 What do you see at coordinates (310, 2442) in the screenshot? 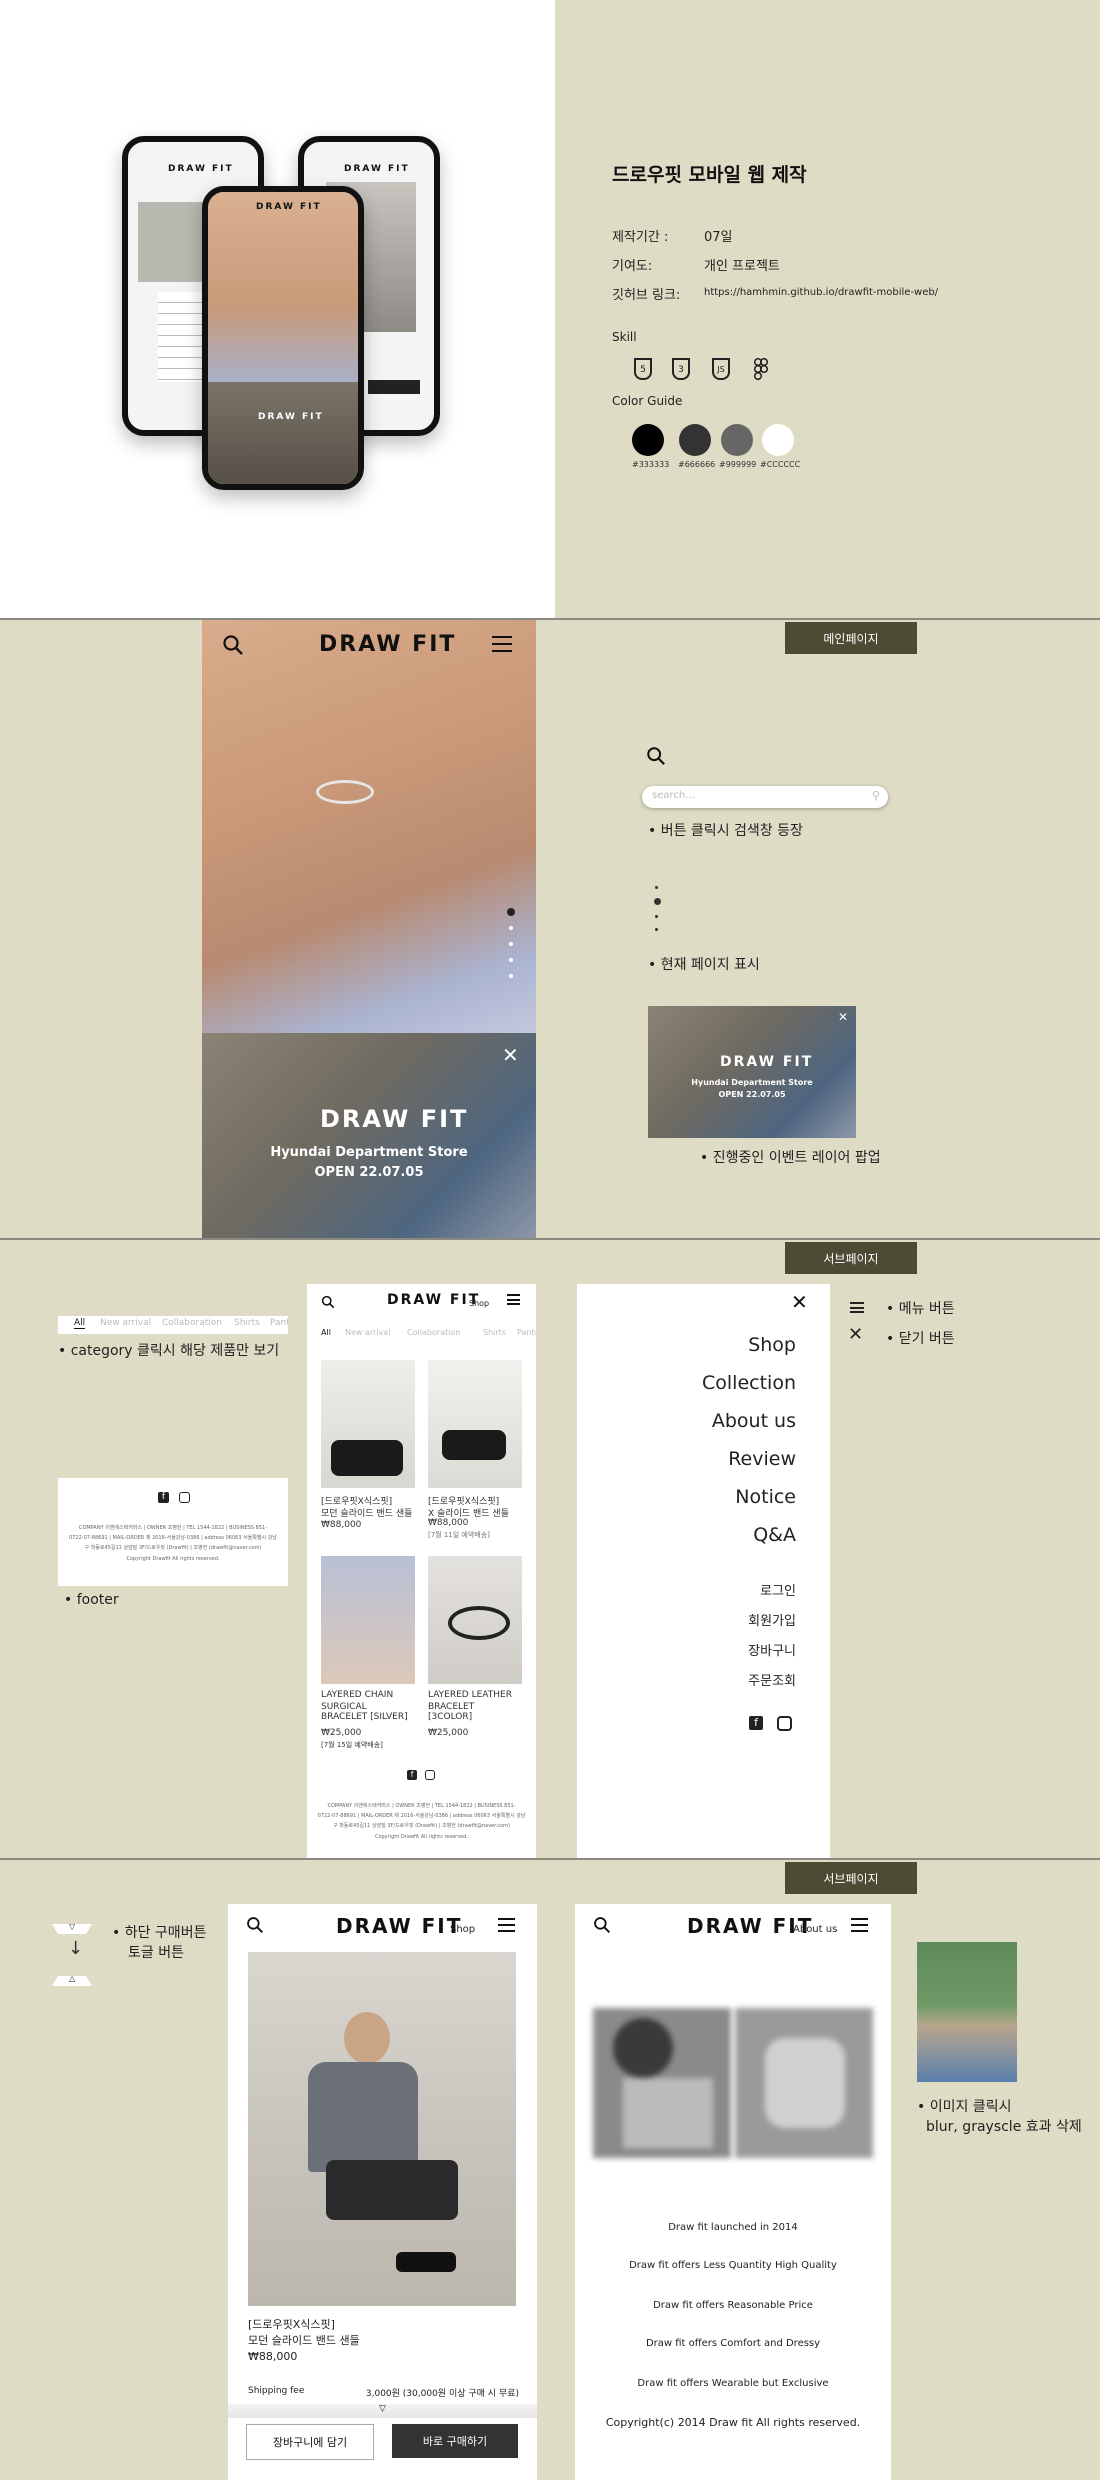
I see `add-to-cart-button: 장바구니에 담기` at bounding box center [310, 2442].